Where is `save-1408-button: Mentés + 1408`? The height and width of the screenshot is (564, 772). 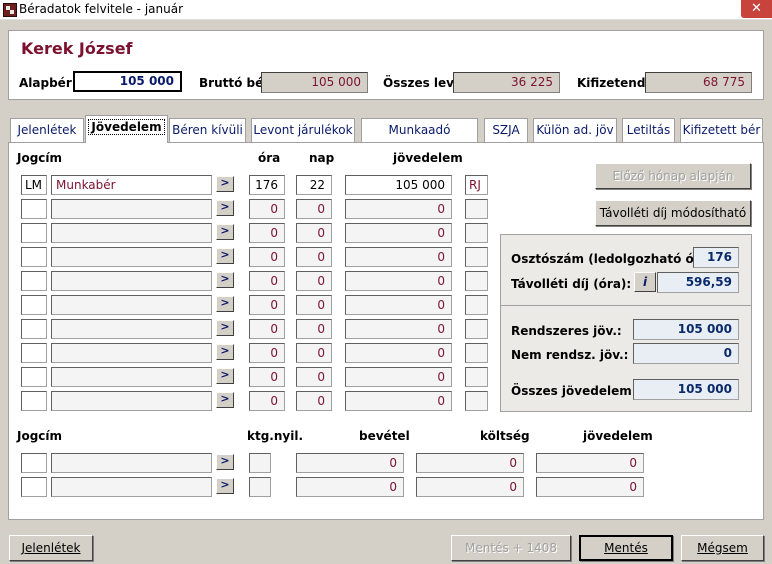 save-1408-button: Mentés + 1408 is located at coordinates (511, 548).